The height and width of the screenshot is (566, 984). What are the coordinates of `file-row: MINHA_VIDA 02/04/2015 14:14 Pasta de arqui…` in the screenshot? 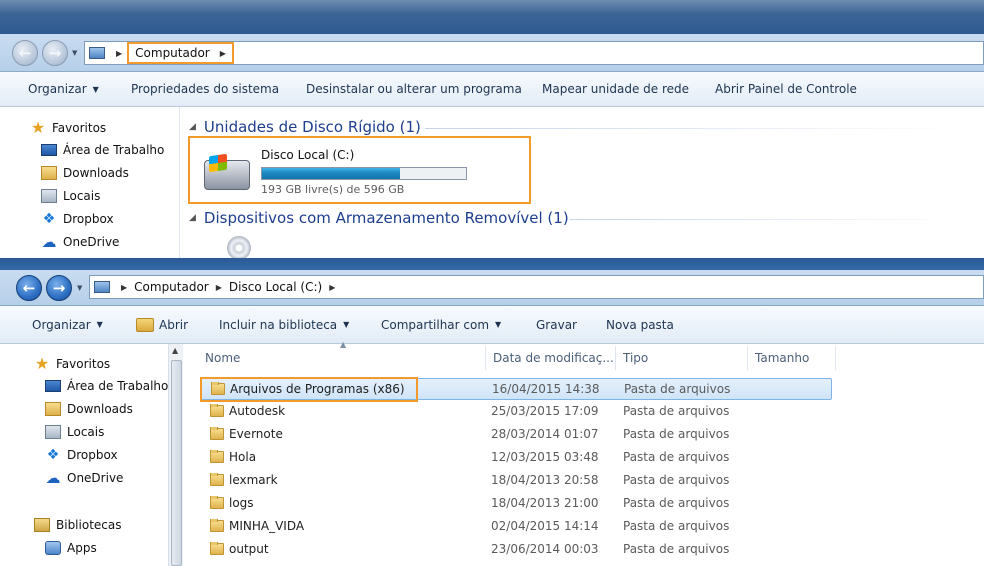 It's located at (516, 527).